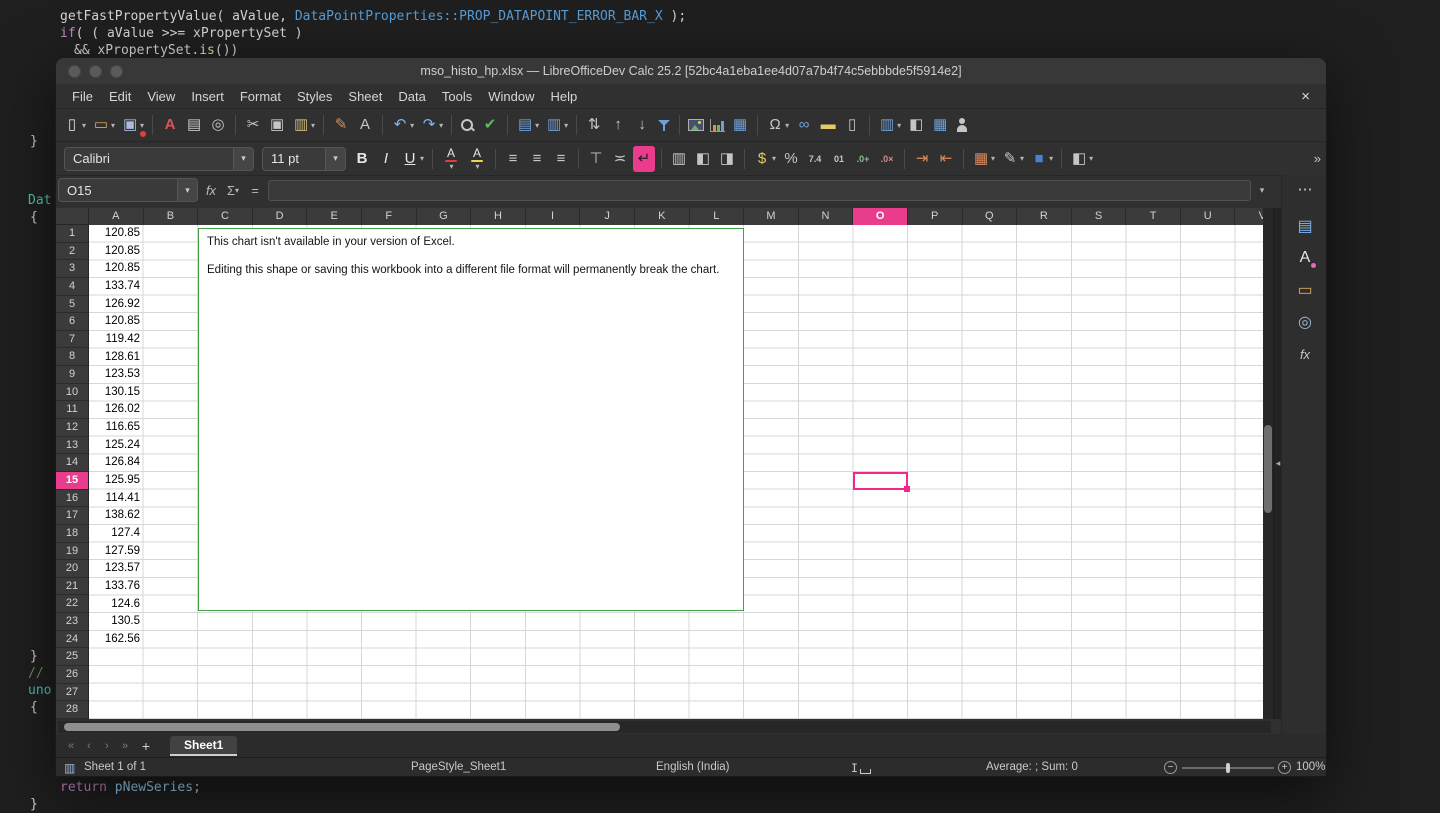 This screenshot has width=1440, height=813. What do you see at coordinates (211, 190) in the screenshot?
I see `function-wizard-button: fx` at bounding box center [211, 190].